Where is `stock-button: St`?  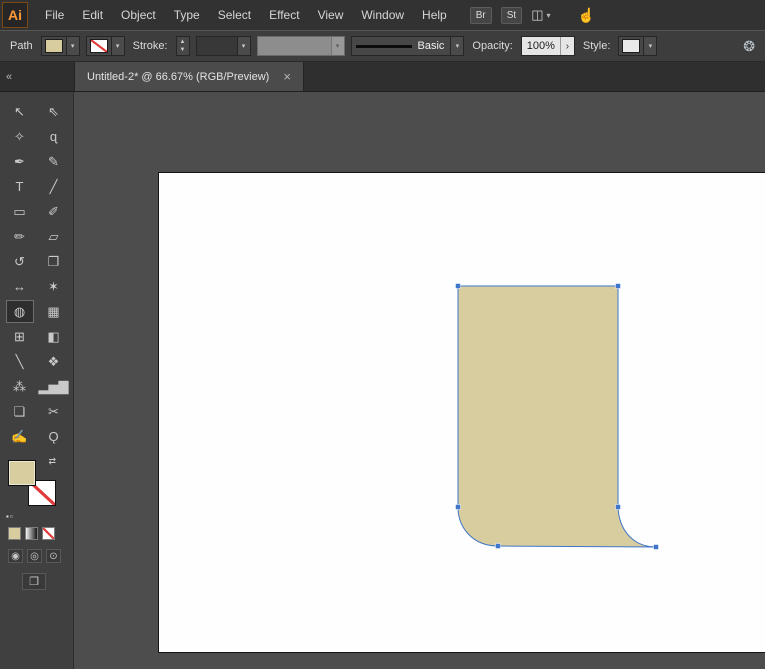 stock-button: St is located at coordinates (511, 15).